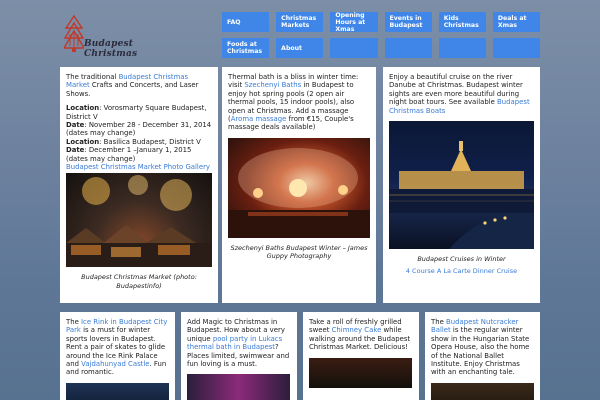 Image resolution: width=600 pixels, height=400 pixels. I want to click on nav-kids-christmas: Kids Christmas, so click(462, 22).